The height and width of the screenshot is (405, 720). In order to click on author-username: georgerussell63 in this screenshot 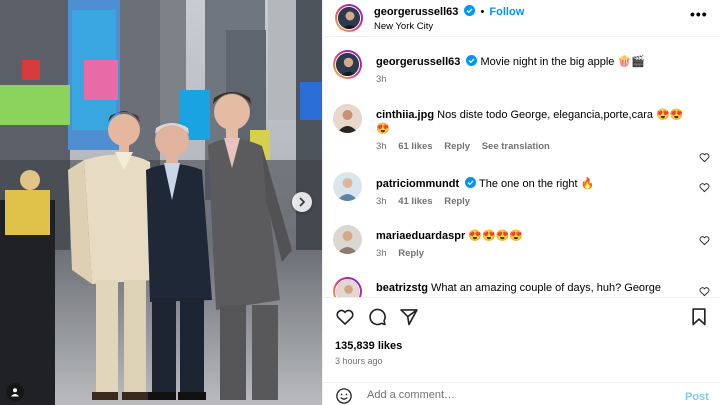, I will do `click(416, 12)`.